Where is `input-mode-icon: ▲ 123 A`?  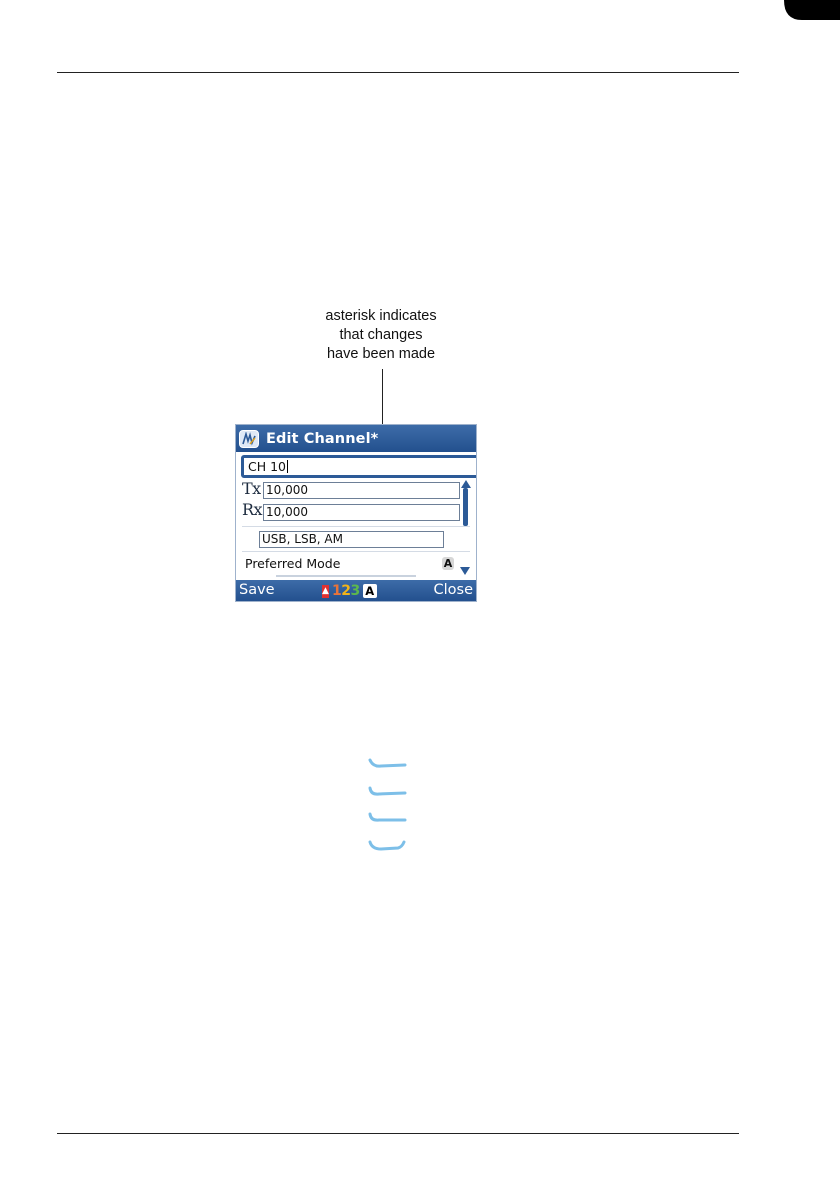 input-mode-icon: ▲ 123 A is located at coordinates (349, 591).